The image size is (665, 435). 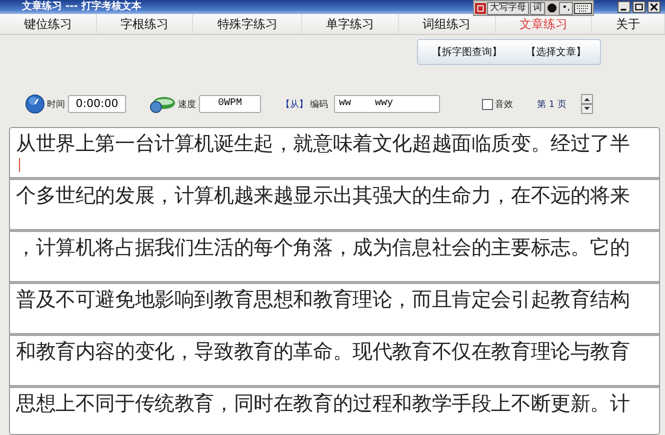 I want to click on tab: 特殊字练习, so click(x=247, y=24).